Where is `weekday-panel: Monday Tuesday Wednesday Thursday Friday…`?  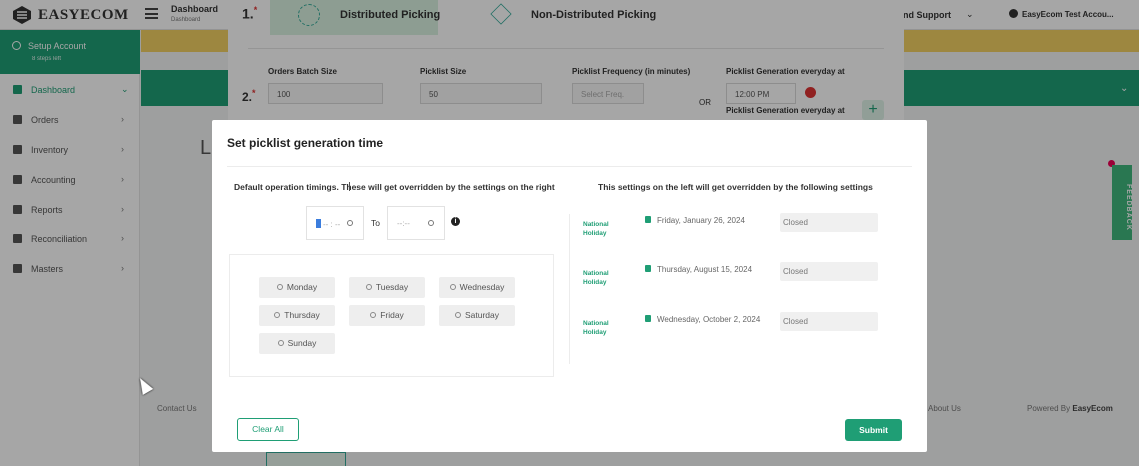 weekday-panel: Monday Tuesday Wednesday Thursday Friday… is located at coordinates (391, 315).